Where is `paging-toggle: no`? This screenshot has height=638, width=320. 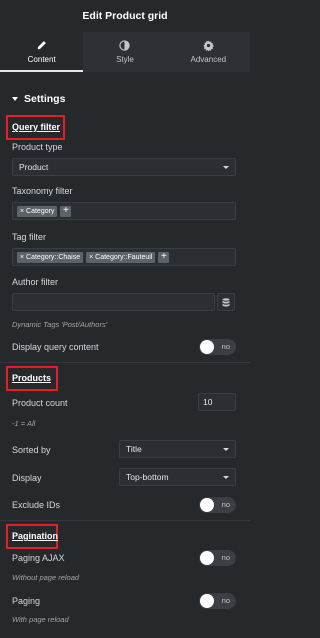
paging-toggle: no is located at coordinates (217, 601).